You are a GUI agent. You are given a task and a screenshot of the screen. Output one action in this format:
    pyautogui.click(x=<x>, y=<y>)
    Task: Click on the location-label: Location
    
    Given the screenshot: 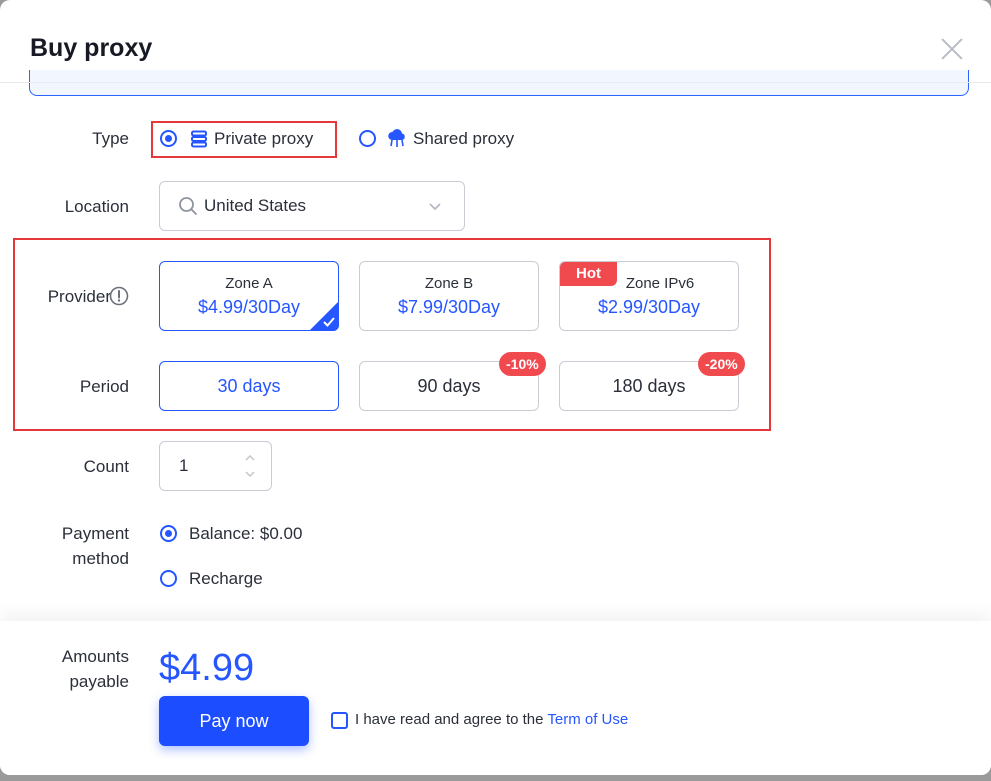 What is the action you would take?
    pyautogui.click(x=96, y=206)
    